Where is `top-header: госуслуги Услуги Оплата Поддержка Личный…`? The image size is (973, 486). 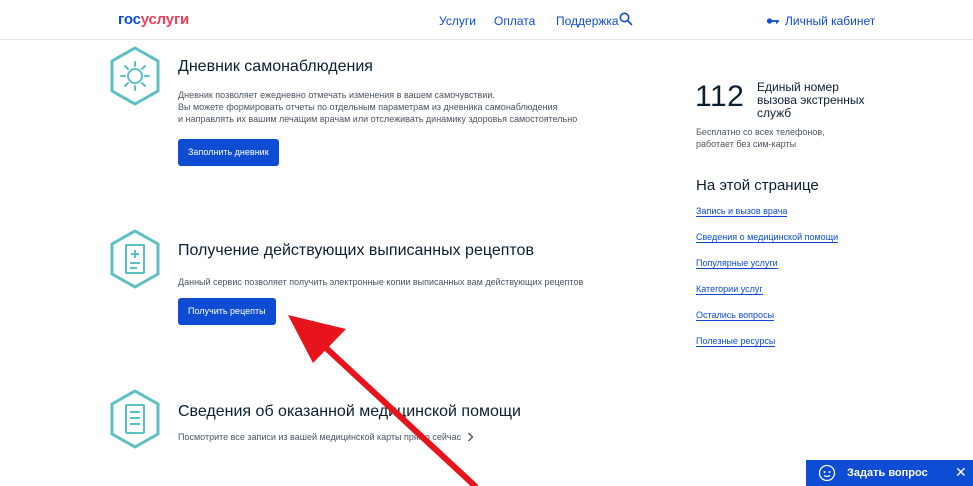
top-header: госуслуги Услуги Оплата Поддержка Личный… is located at coordinates (486, 20).